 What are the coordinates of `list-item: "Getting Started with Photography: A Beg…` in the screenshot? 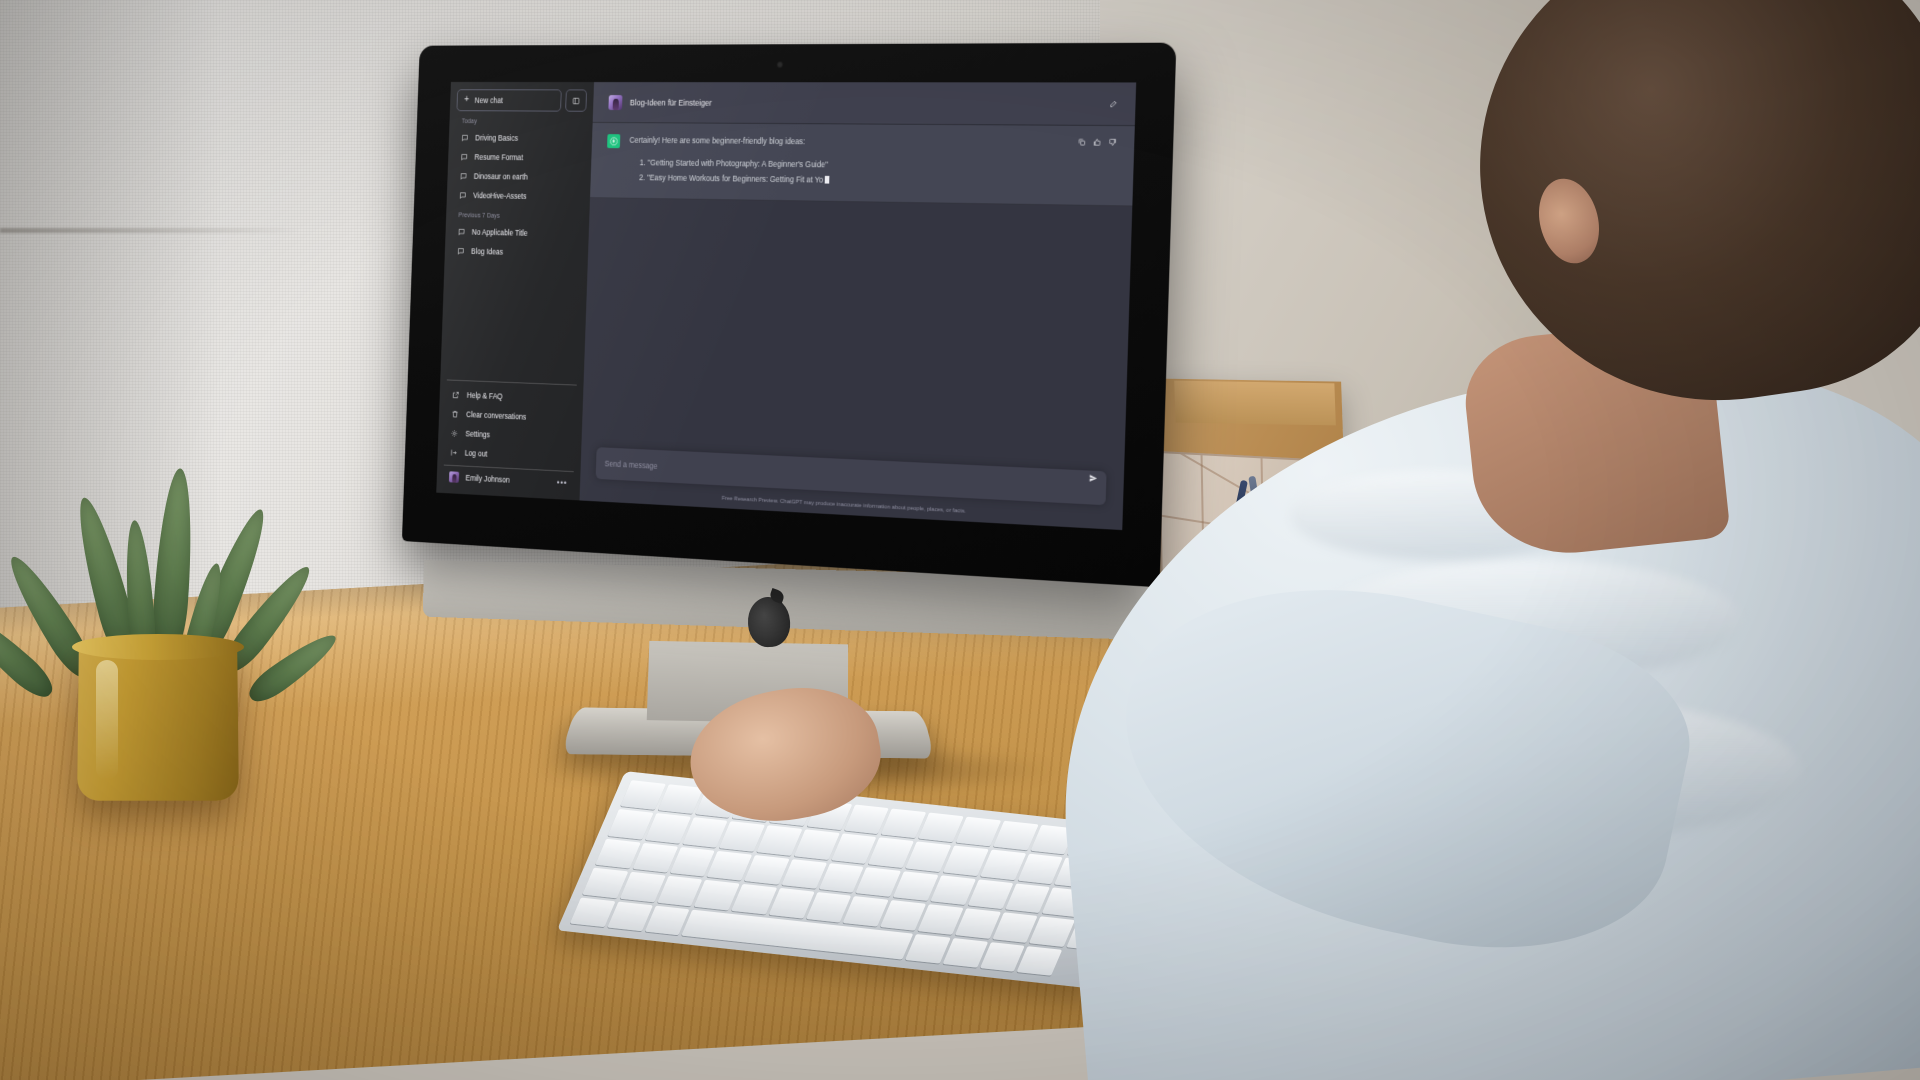 It's located at (856, 165).